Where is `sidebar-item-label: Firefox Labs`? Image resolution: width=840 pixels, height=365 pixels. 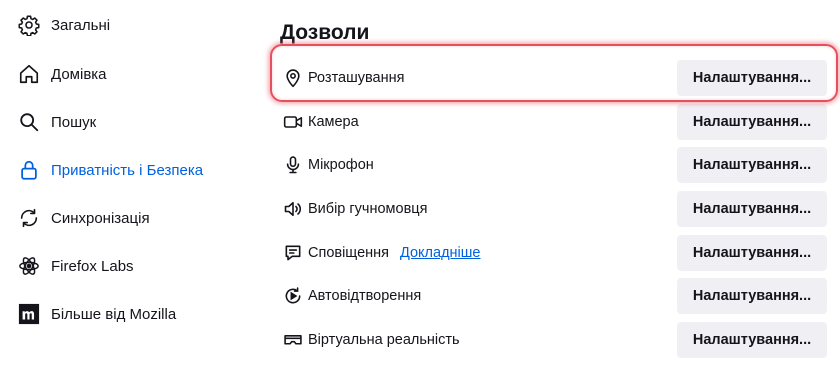
sidebar-item-label: Firefox Labs is located at coordinates (92, 266).